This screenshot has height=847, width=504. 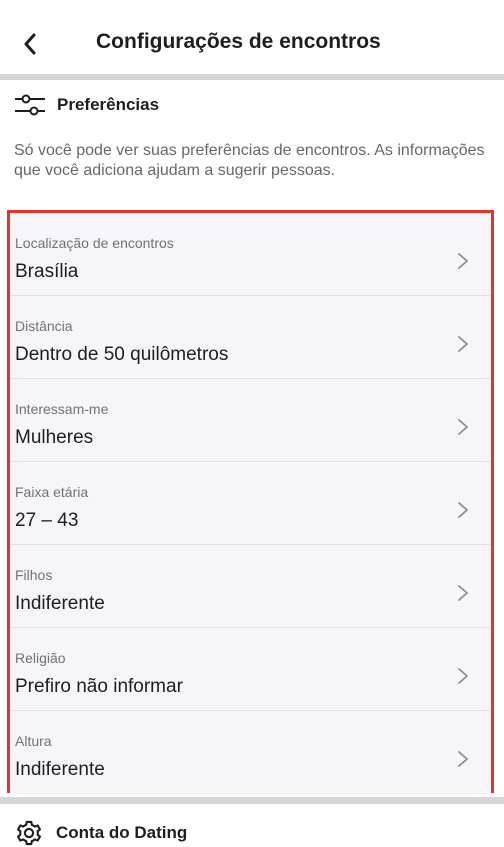 I want to click on pref-row-children: Filhos Indiferente, so click(x=250, y=586).